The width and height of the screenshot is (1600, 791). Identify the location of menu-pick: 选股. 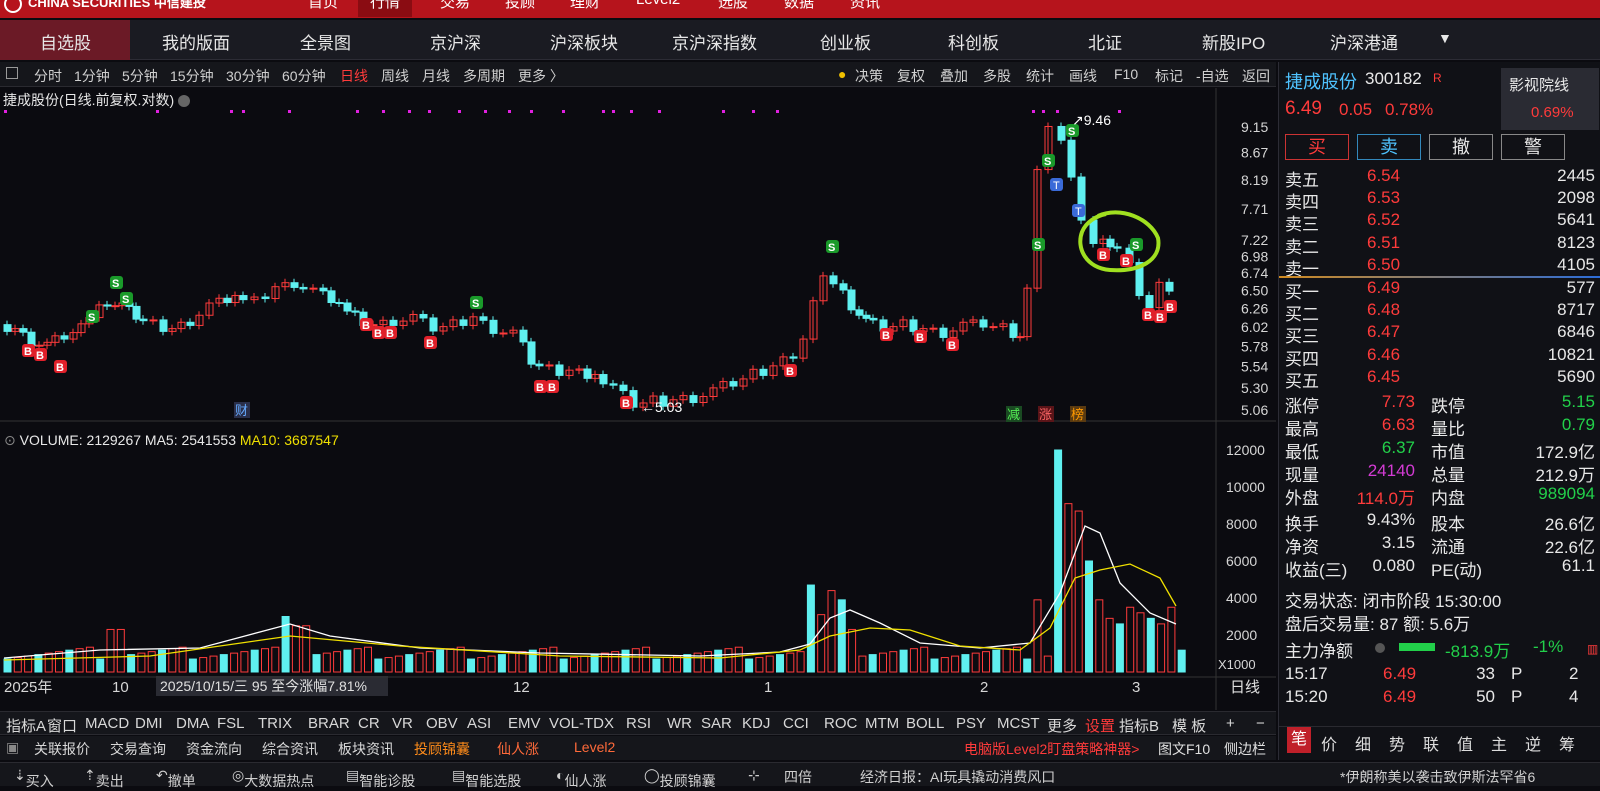
(733, 6).